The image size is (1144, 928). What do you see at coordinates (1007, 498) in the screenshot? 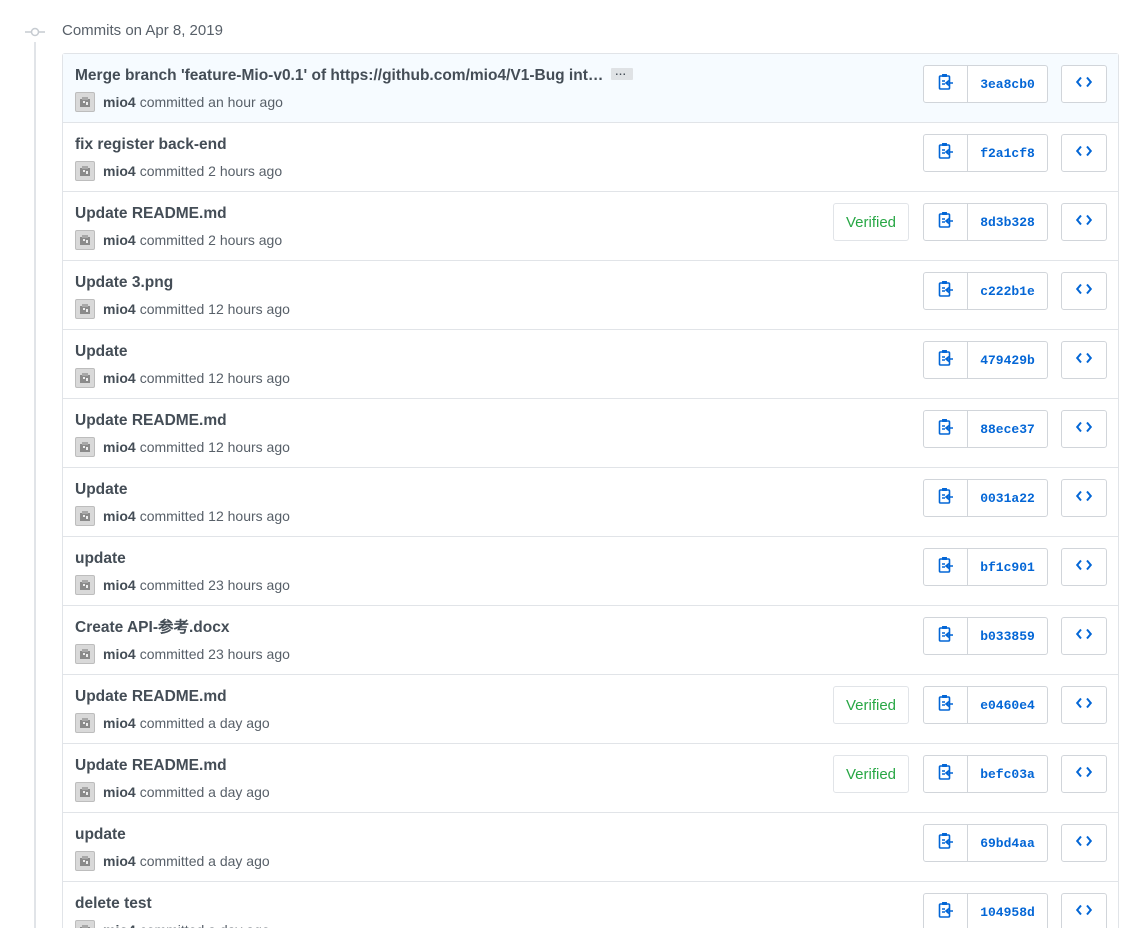
I see `commit-sha-link: 0031a22` at bounding box center [1007, 498].